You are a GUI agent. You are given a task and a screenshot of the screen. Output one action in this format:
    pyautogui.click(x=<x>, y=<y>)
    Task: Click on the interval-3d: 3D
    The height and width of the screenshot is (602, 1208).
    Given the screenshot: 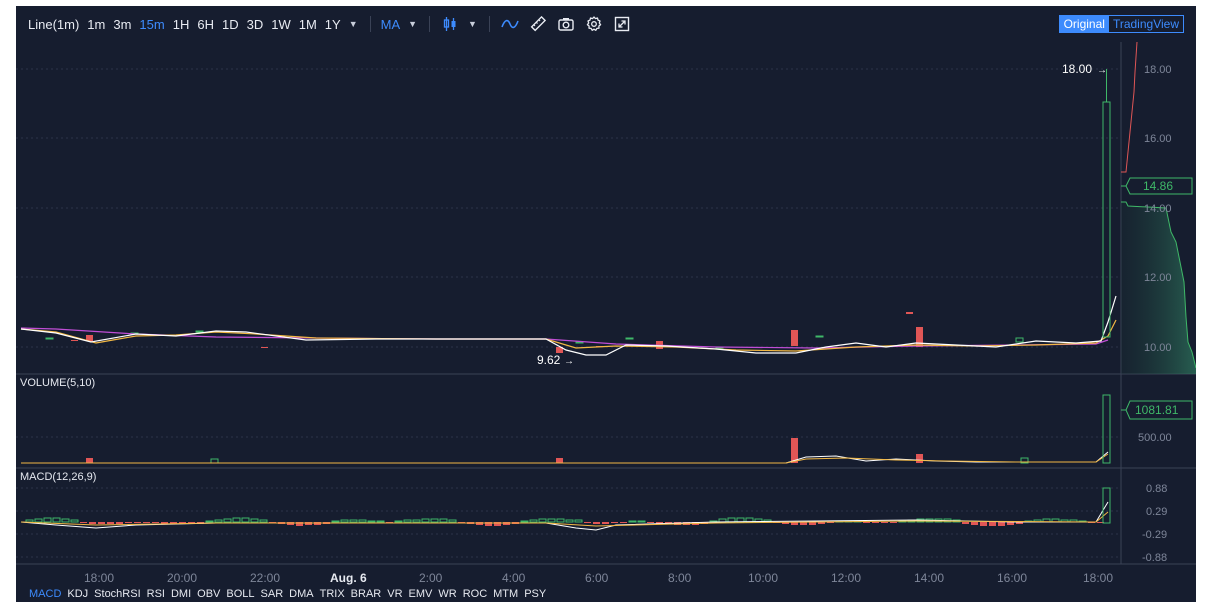 What is the action you would take?
    pyautogui.click(x=255, y=24)
    